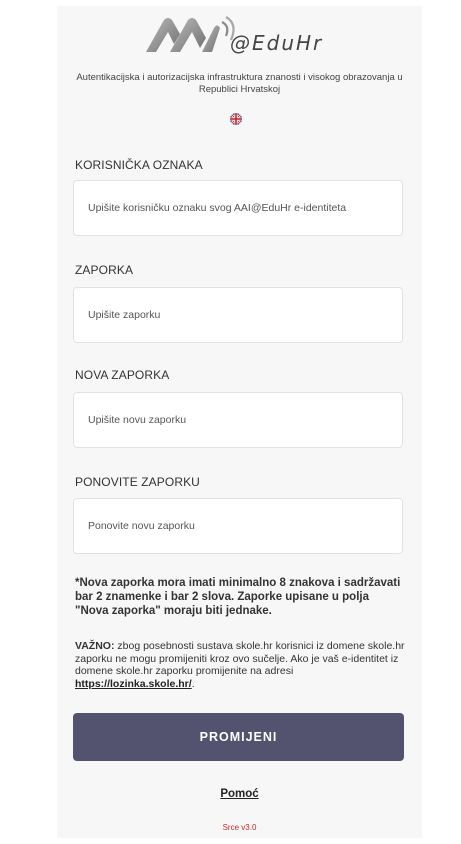 The image size is (461, 844). I want to click on username-label: KORISNIČKA OZNAKA, so click(139, 165).